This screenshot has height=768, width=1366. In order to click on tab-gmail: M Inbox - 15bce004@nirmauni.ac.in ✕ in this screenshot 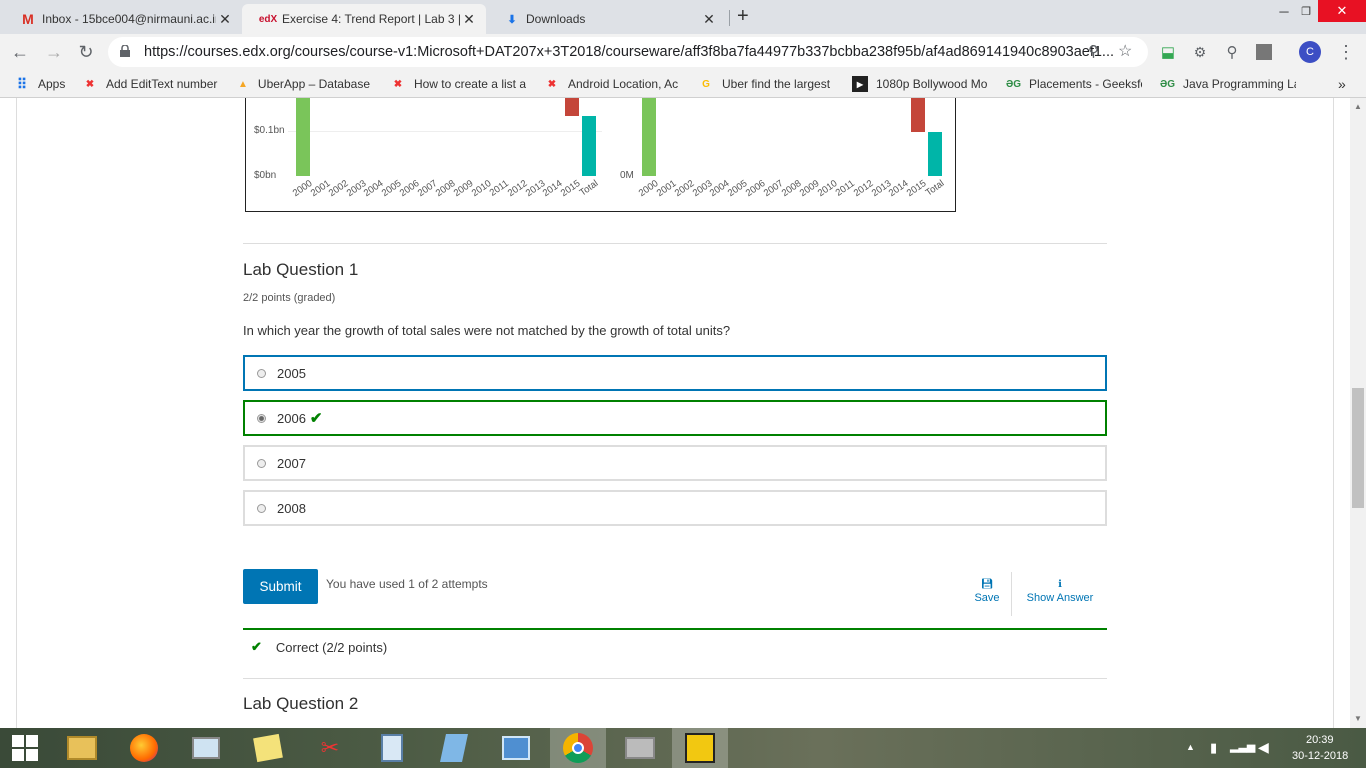, I will do `click(122, 19)`.